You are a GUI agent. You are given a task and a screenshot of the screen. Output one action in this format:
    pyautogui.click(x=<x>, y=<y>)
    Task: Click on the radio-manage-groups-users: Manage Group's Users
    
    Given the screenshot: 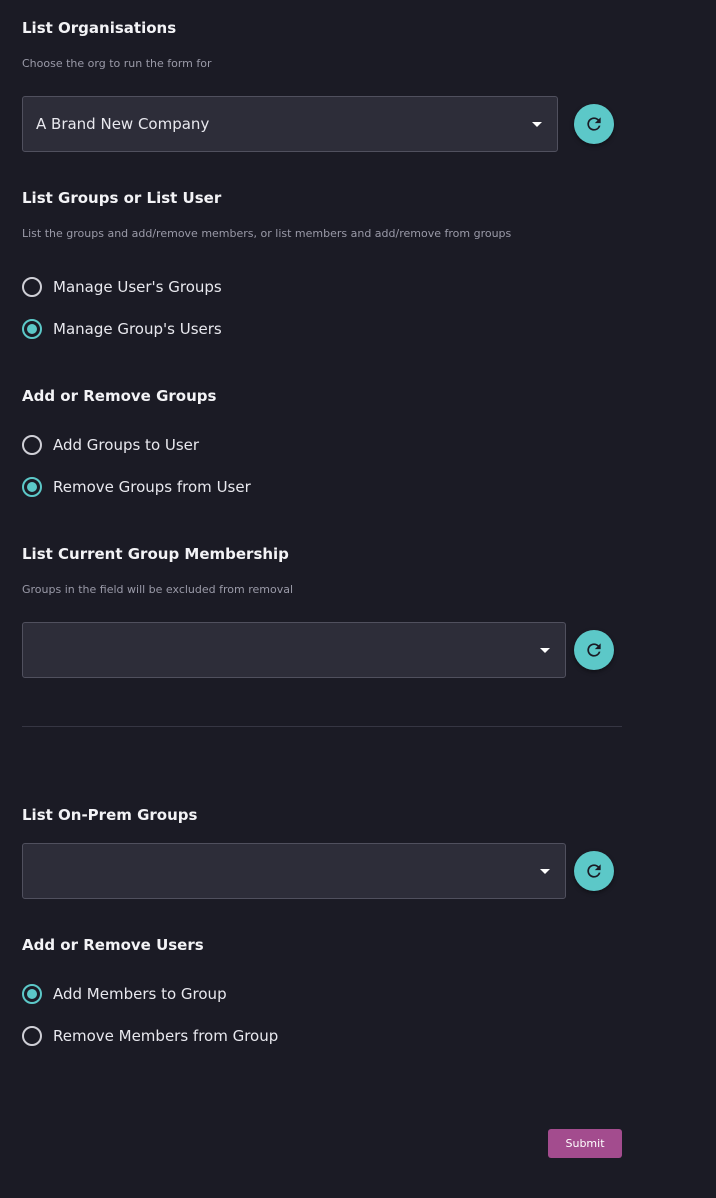 What is the action you would take?
    pyautogui.click(x=122, y=329)
    